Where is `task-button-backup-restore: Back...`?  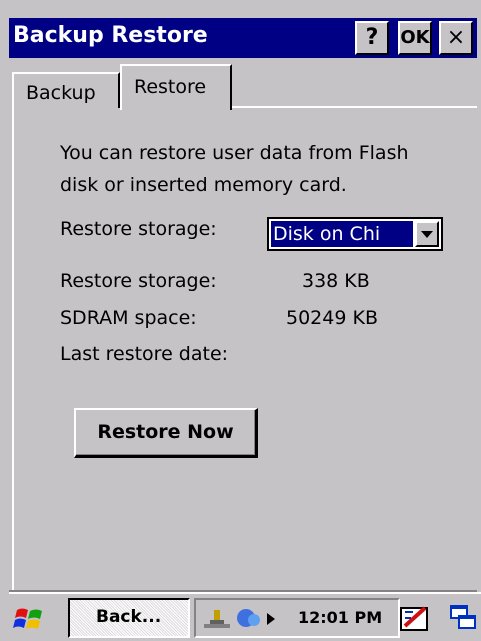 task-button-backup-restore: Back... is located at coordinates (129, 618).